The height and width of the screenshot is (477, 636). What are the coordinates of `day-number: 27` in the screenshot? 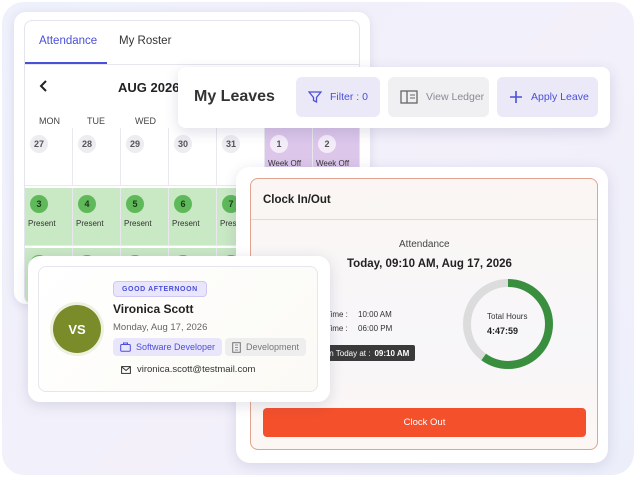 It's located at (39, 144).